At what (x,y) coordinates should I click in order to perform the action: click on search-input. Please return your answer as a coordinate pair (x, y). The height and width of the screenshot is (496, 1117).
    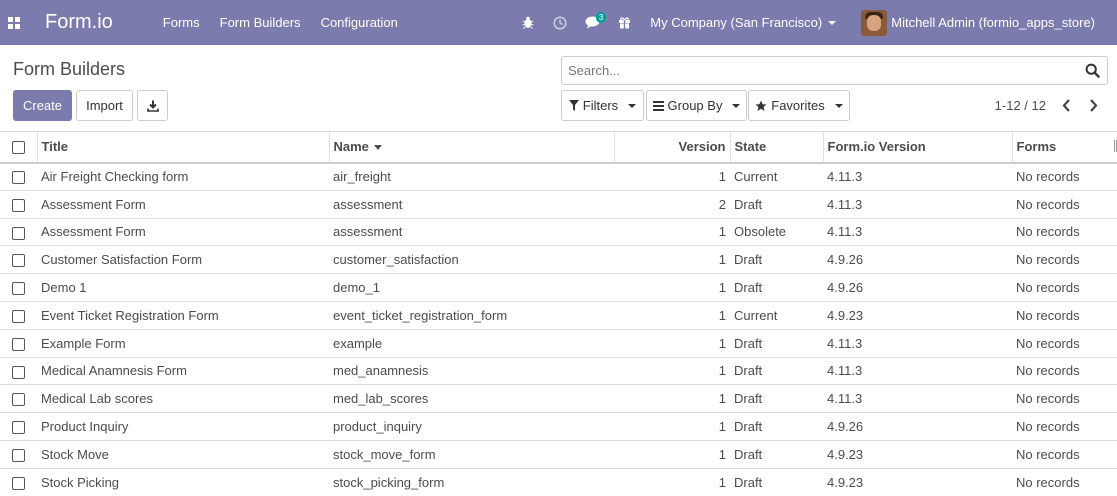
    Looking at the image, I should click on (821, 70).